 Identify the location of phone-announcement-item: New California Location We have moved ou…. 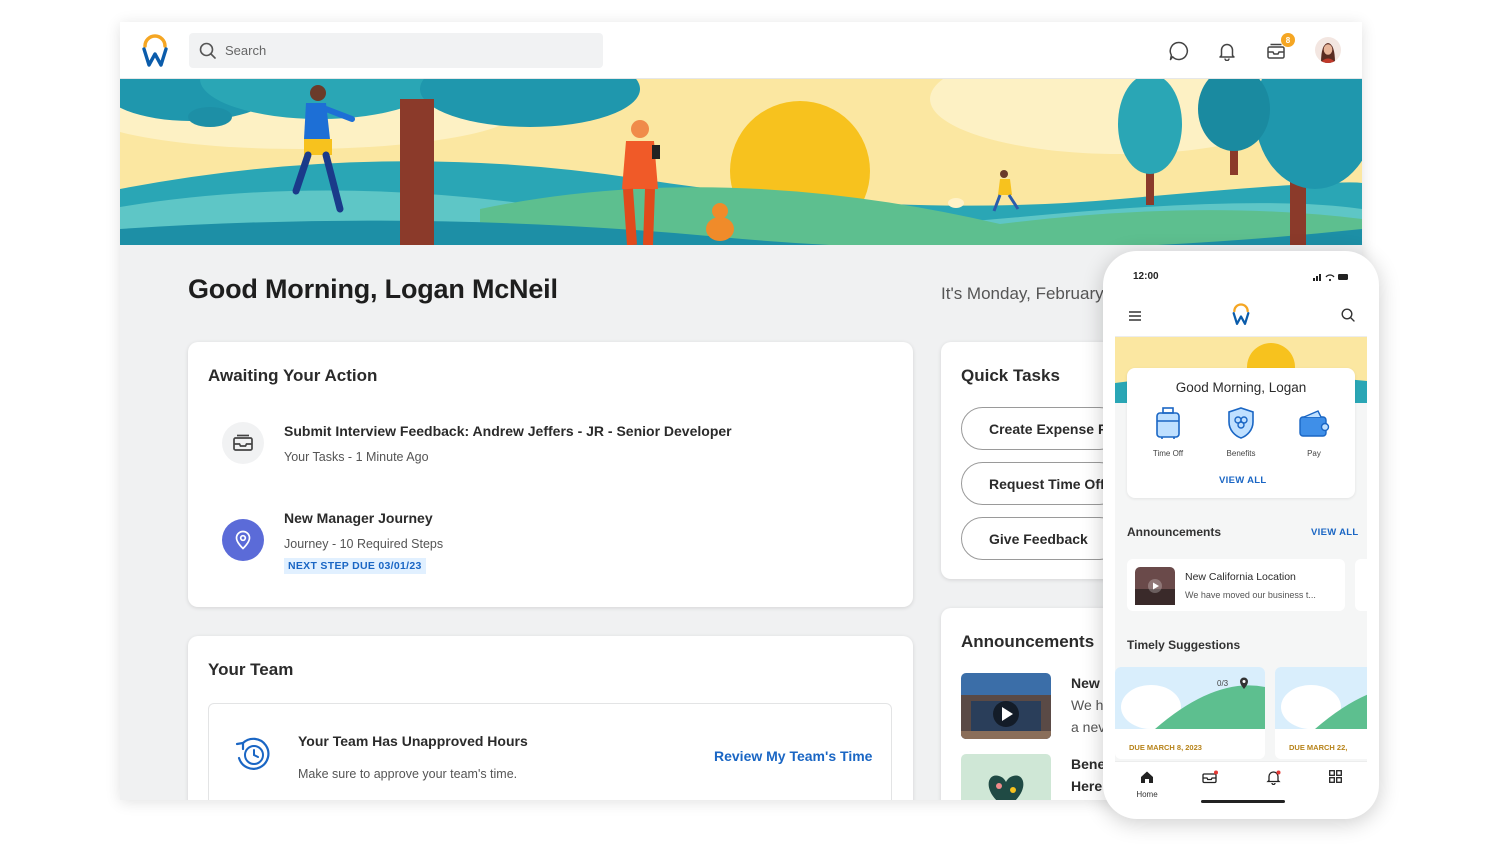
(1236, 585).